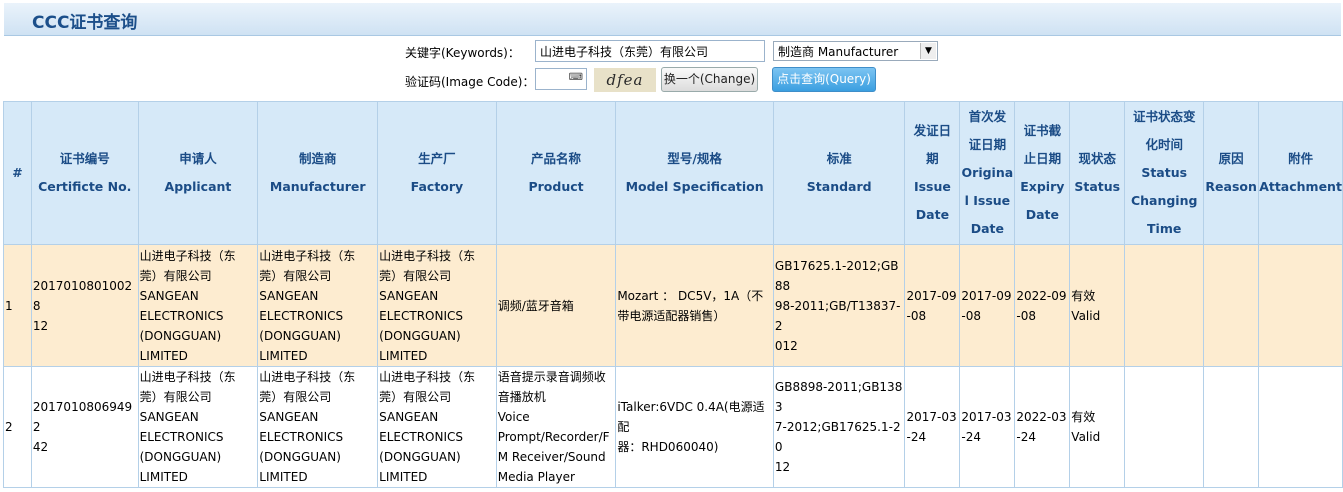 The width and height of the screenshot is (1343, 492). Describe the element at coordinates (17, 305) in the screenshot. I see `cell-num: 1` at that location.